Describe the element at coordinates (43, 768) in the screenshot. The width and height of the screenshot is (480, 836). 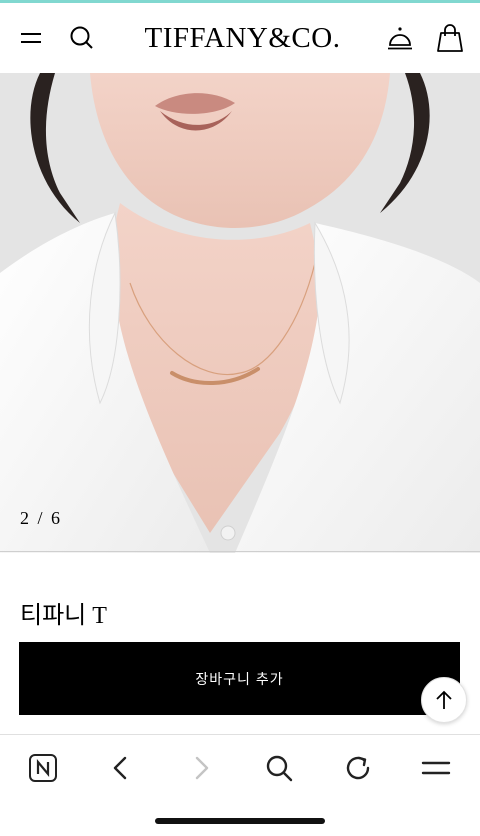
I see `naver-icon` at that location.